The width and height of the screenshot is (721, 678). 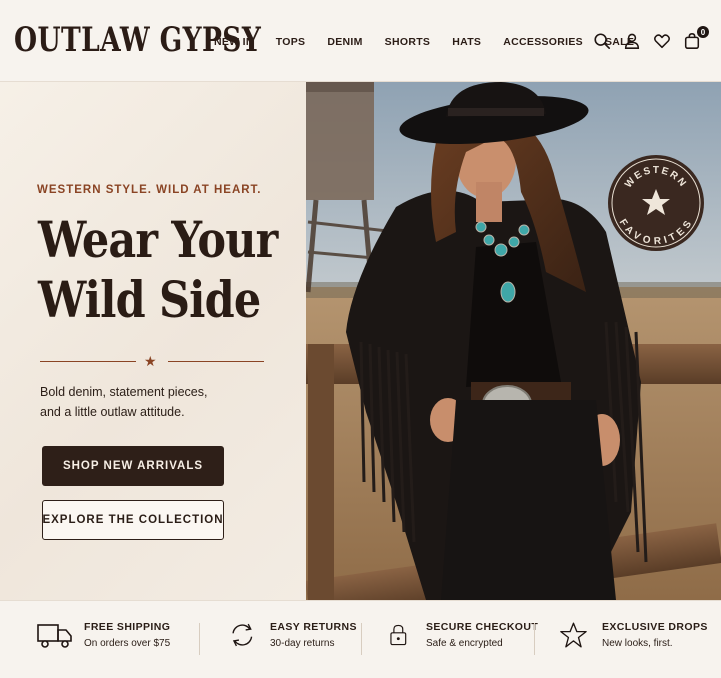 What do you see at coordinates (234, 42) in the screenshot?
I see `nav-new-in: NEW IN` at bounding box center [234, 42].